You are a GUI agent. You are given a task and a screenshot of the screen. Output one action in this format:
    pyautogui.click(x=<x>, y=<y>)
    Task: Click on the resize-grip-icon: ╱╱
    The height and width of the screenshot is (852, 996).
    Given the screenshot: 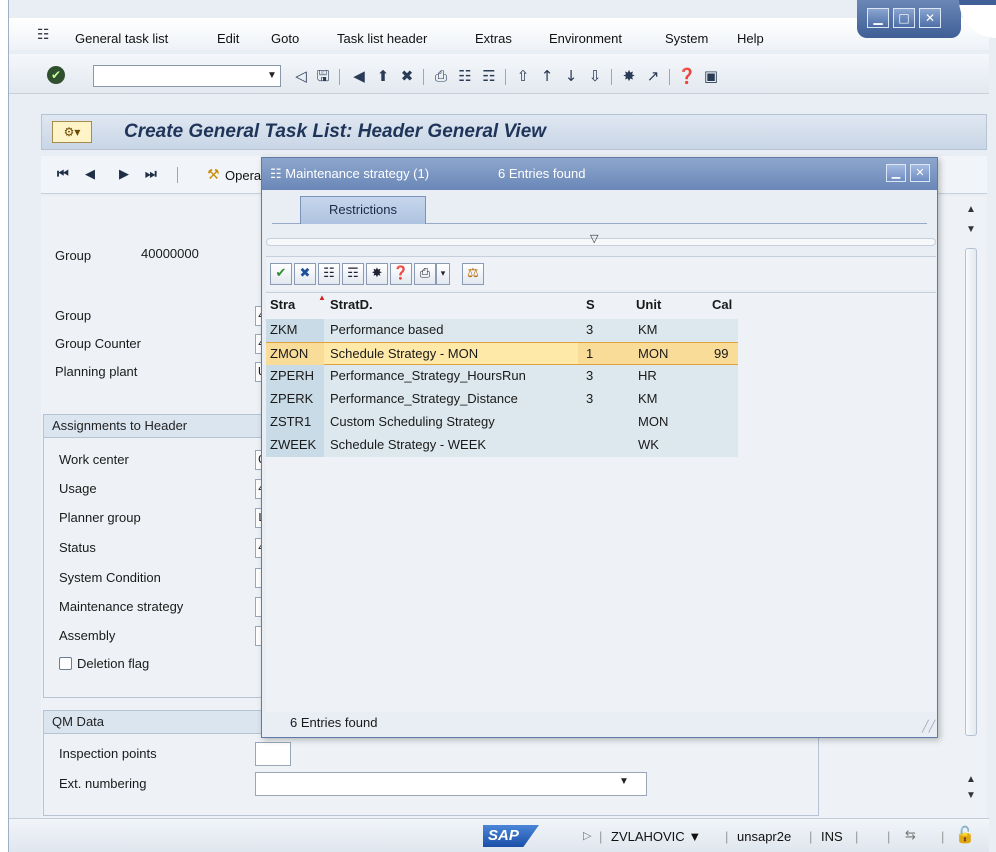 What is the action you would take?
    pyautogui.click(x=928, y=726)
    